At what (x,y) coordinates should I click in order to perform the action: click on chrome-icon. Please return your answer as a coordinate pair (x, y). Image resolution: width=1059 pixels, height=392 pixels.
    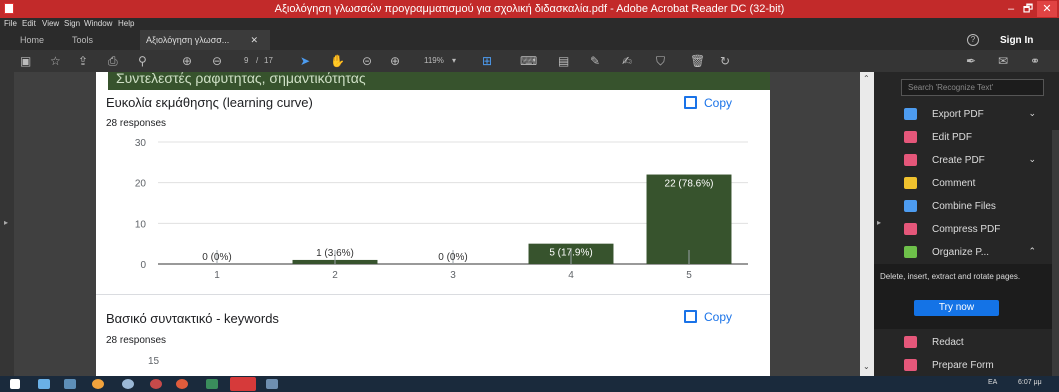
    Looking at the image, I should click on (182, 384).